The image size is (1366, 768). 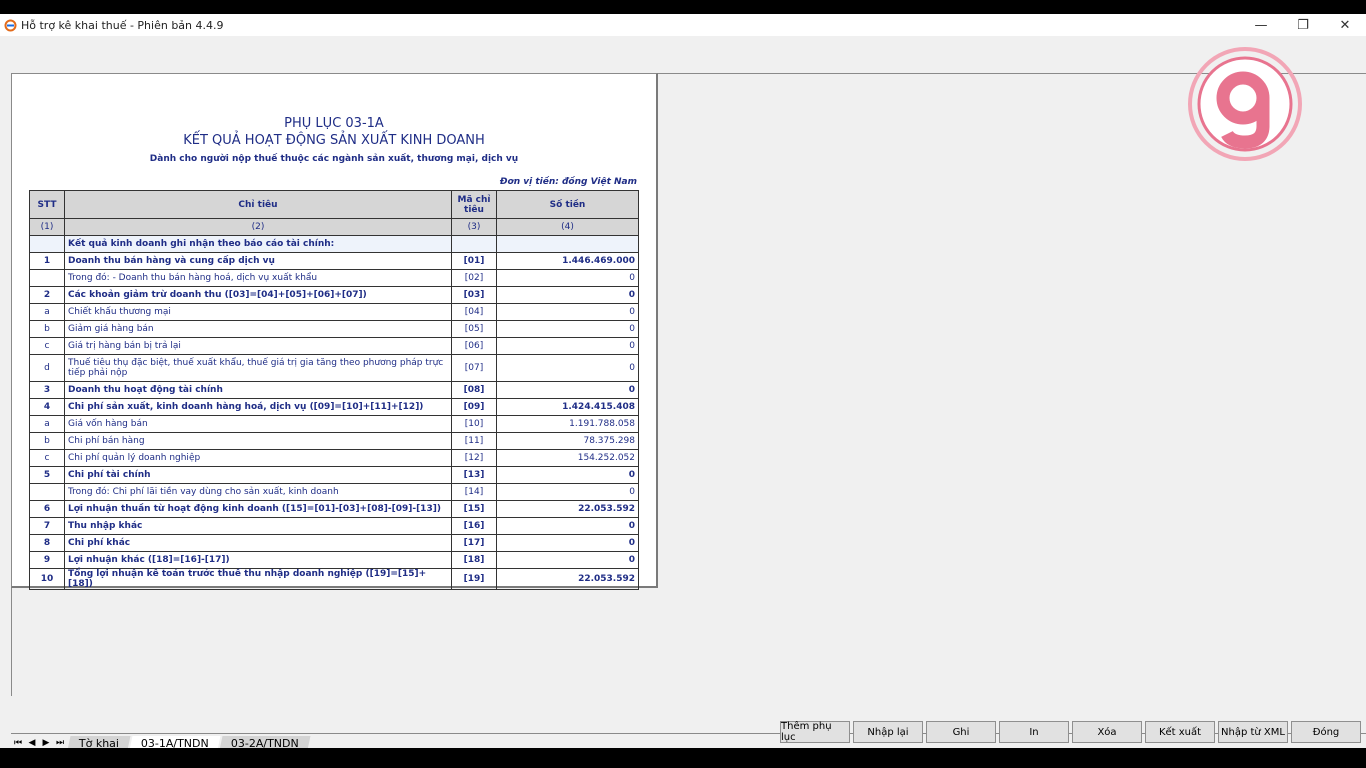 What do you see at coordinates (47, 244) in the screenshot?
I see `section-stt` at bounding box center [47, 244].